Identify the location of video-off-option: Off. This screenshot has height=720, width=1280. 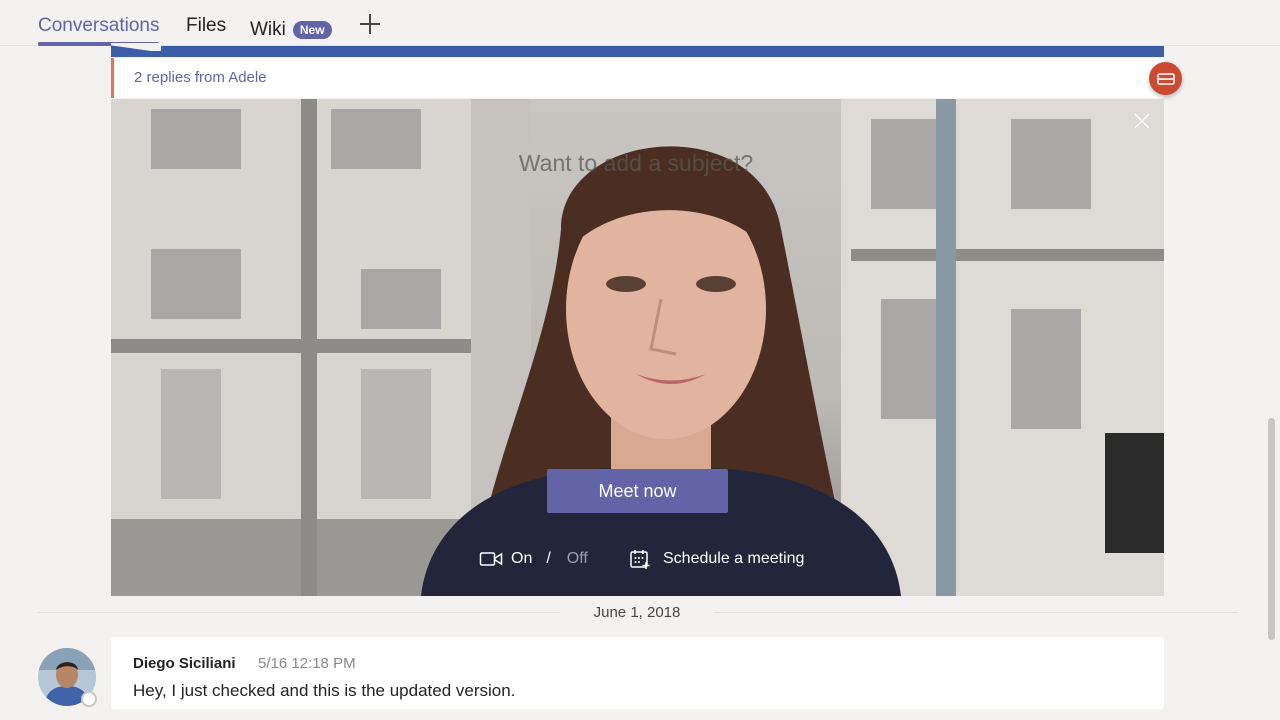
(577, 559).